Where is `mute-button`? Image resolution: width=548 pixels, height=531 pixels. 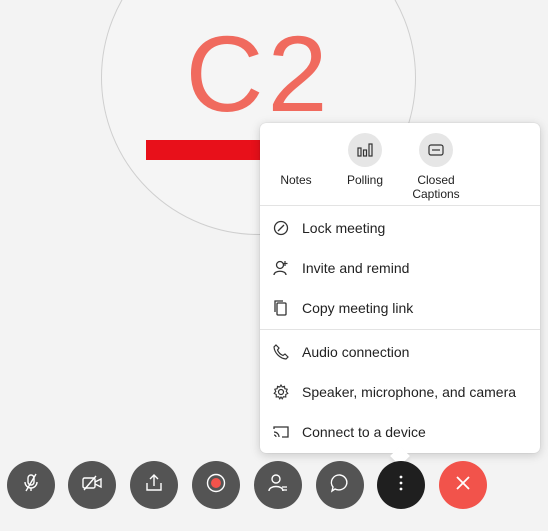
mute-button is located at coordinates (31, 485).